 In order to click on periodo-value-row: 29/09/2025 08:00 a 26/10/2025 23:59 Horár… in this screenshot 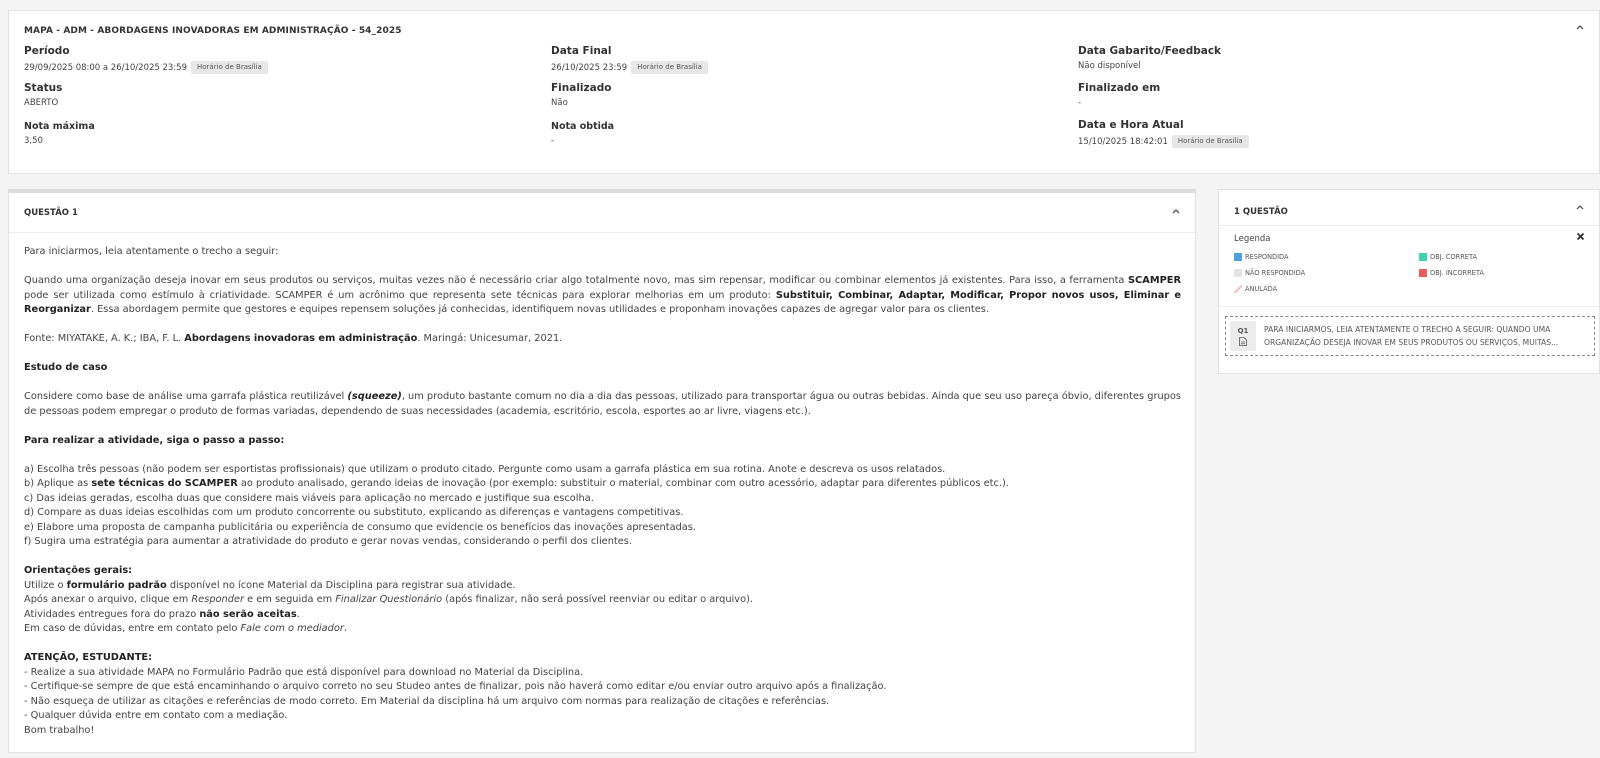, I will do `click(287, 67)`.